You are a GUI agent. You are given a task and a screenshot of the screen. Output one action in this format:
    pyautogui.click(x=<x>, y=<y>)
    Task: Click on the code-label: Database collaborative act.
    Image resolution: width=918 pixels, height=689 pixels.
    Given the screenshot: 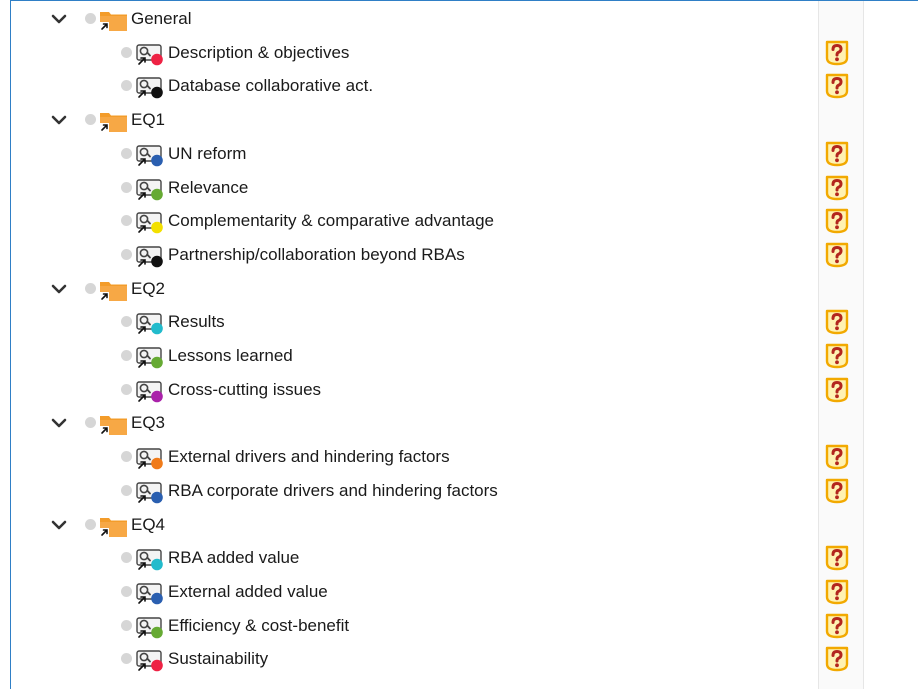 What is the action you would take?
    pyautogui.click(x=271, y=86)
    